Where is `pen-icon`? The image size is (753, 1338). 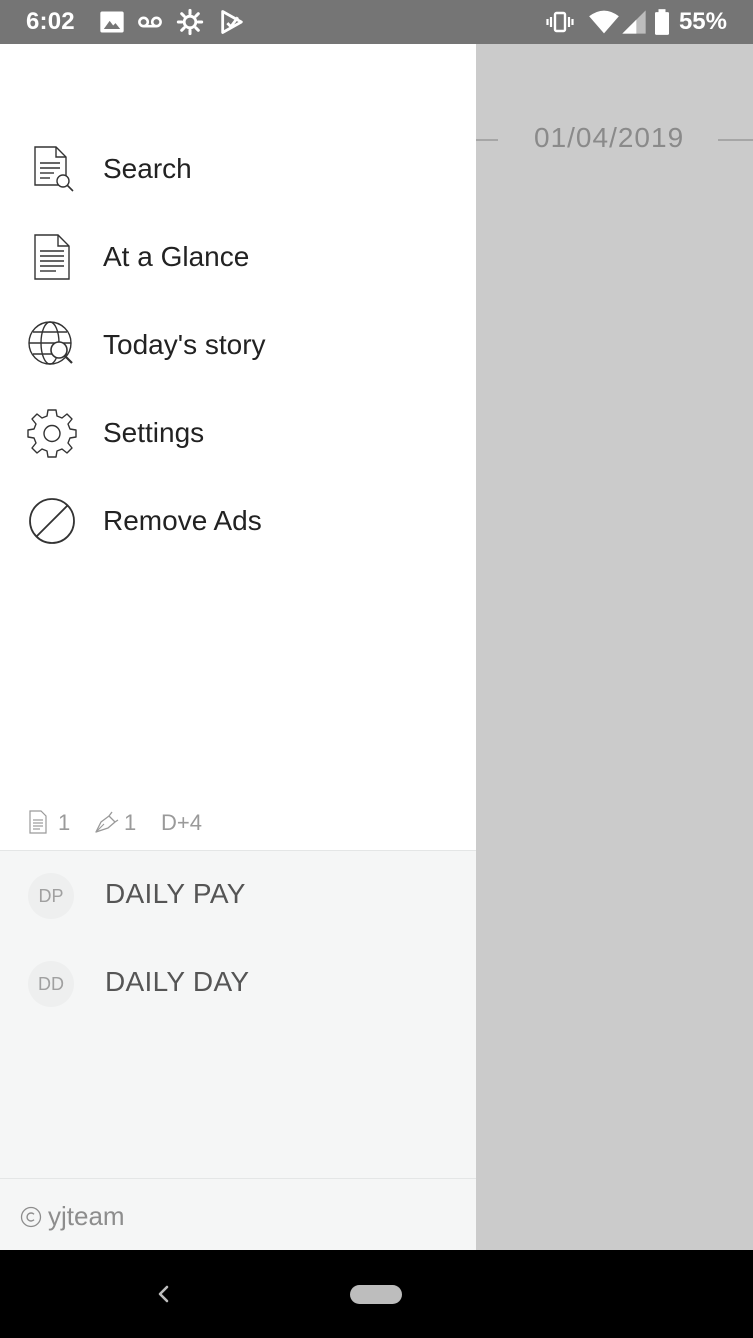
pen-icon is located at coordinates (107, 822).